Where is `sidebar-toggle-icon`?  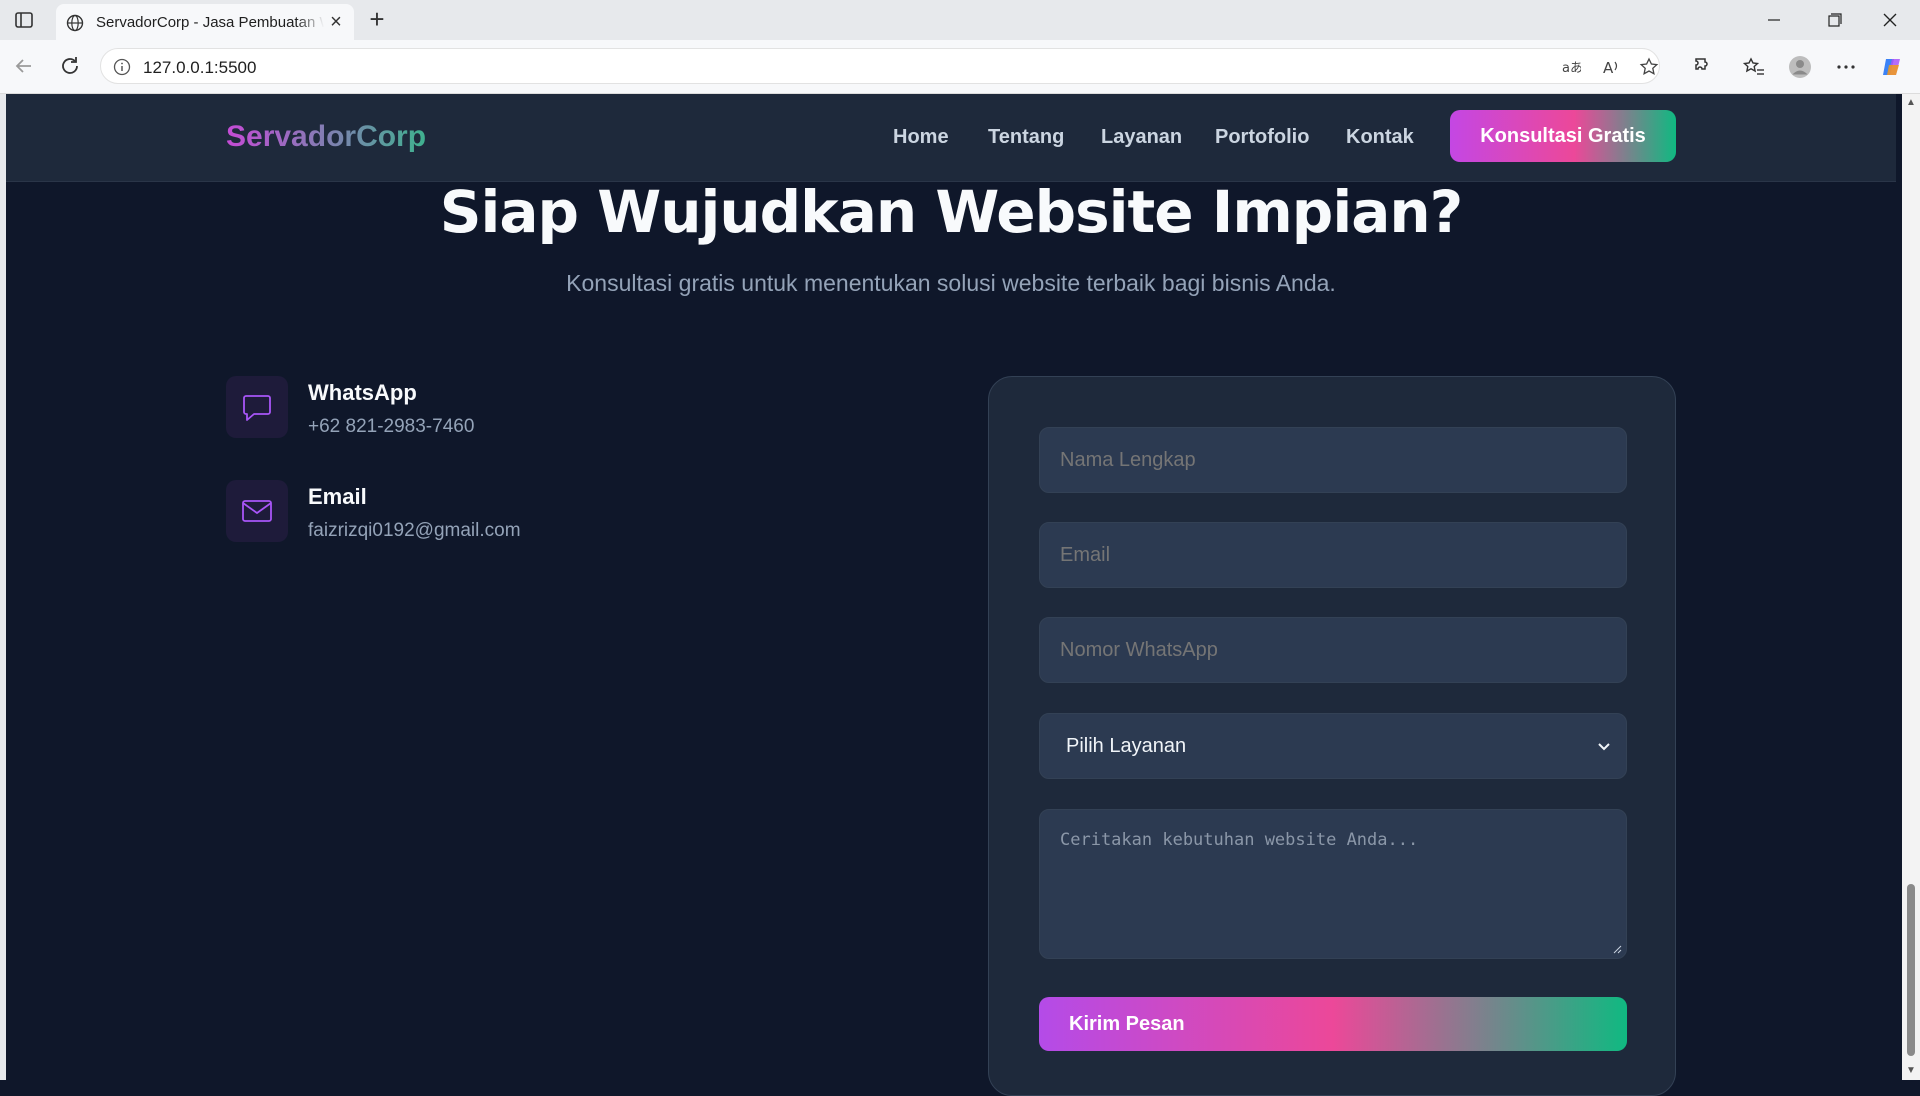 sidebar-toggle-icon is located at coordinates (24, 20).